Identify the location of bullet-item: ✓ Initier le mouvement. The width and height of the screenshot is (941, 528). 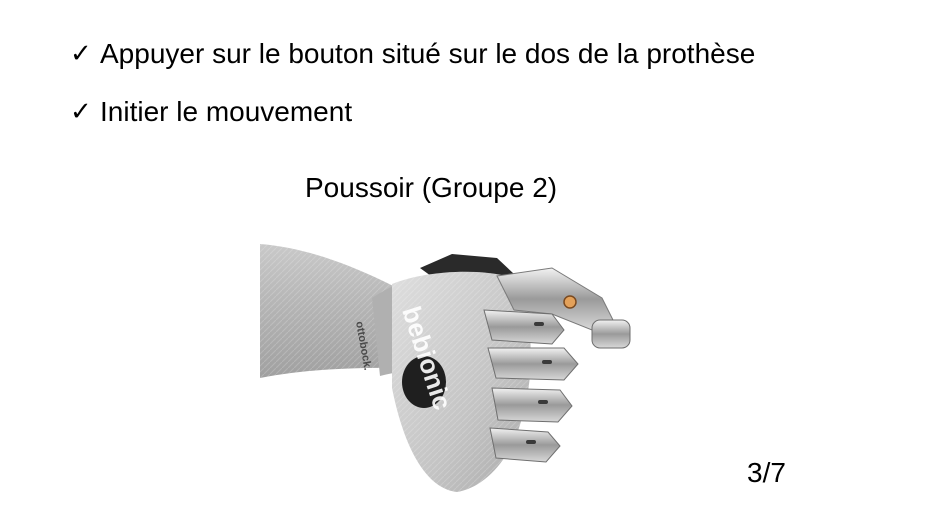
(211, 112).